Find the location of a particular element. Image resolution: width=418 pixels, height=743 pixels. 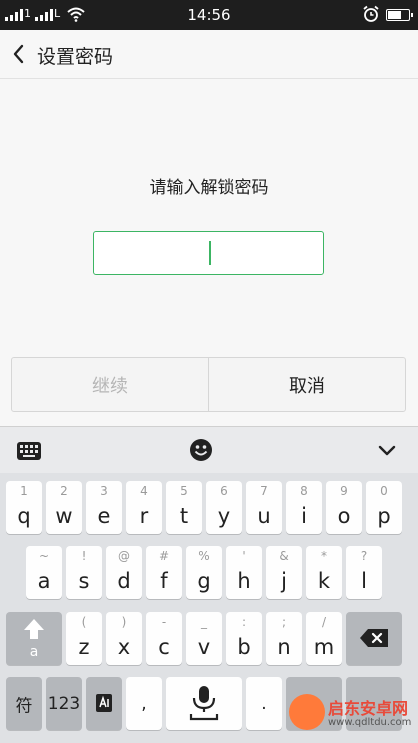

key-b: :b is located at coordinates (244, 638).